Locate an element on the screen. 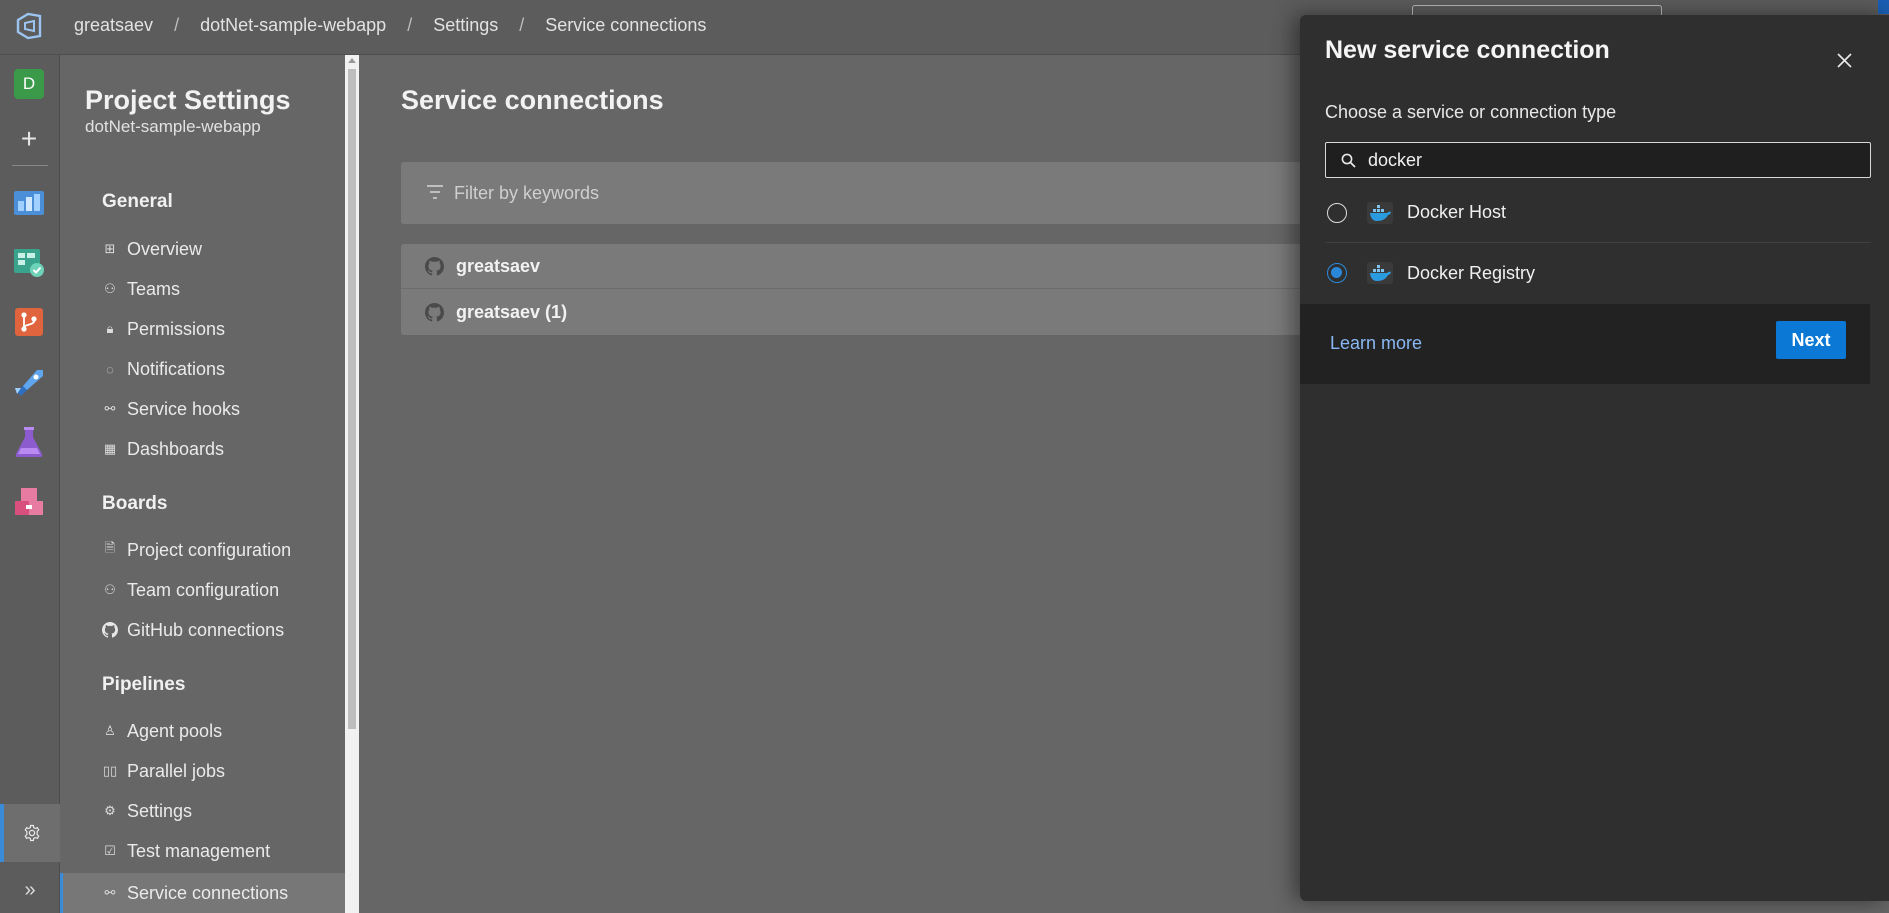 The width and height of the screenshot is (1889, 913). panel-title: Project Settings is located at coordinates (188, 100).